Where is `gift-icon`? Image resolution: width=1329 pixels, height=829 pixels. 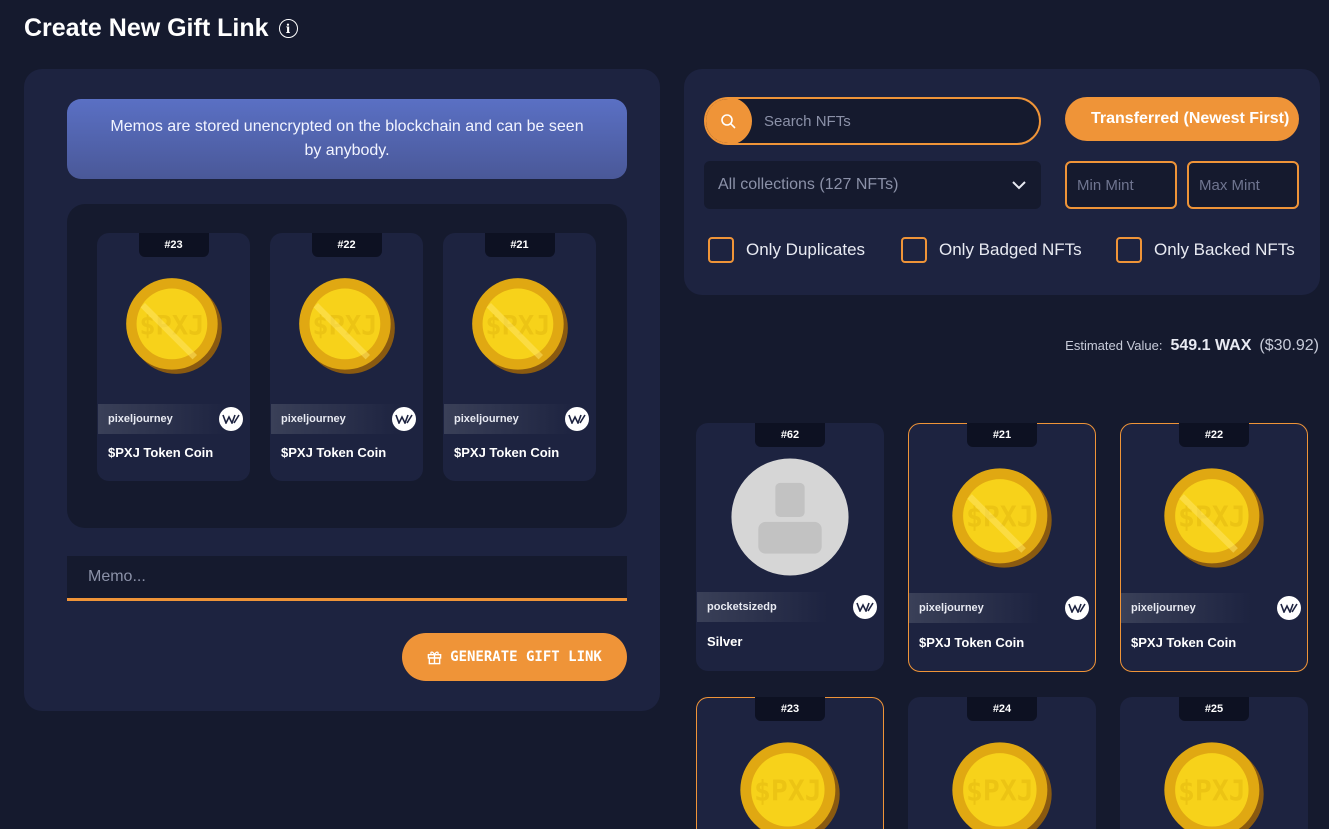 gift-icon is located at coordinates (434, 657).